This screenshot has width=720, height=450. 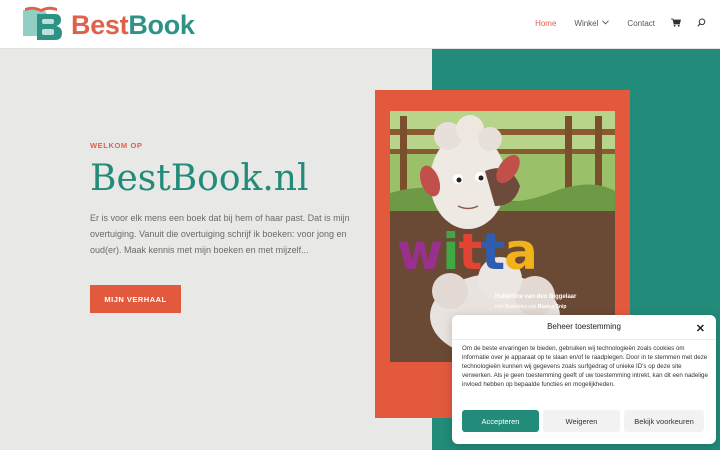 What do you see at coordinates (199, 178) in the screenshot?
I see `page-title: BestBook.nl` at bounding box center [199, 178].